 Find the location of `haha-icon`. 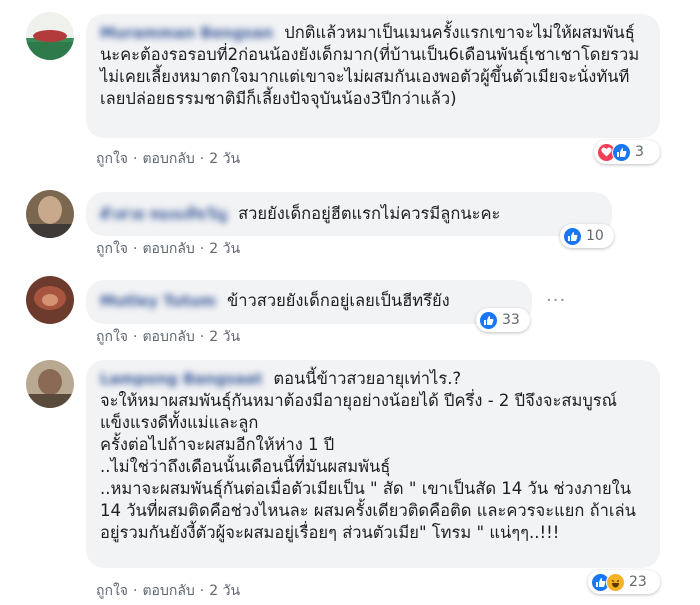

haha-icon is located at coordinates (615, 582).